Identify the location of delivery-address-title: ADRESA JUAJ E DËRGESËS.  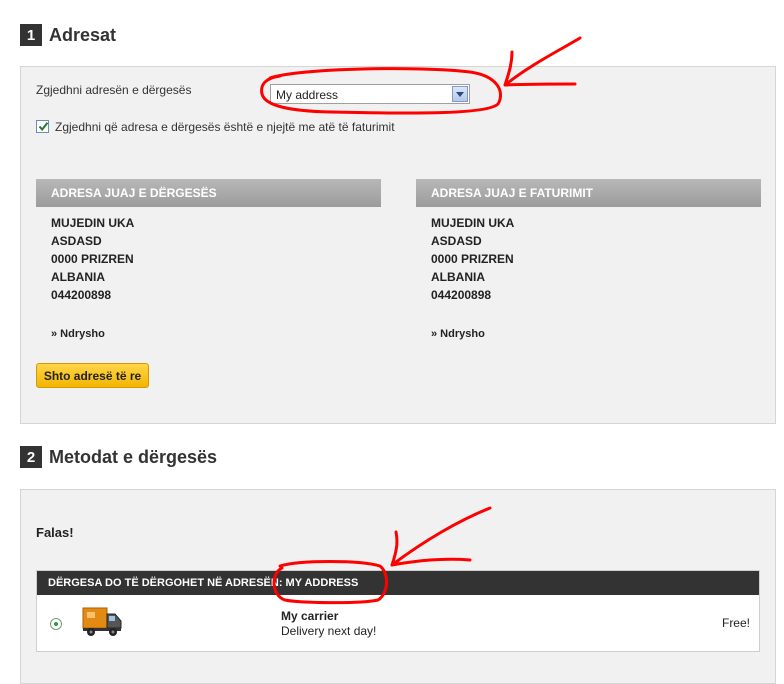
(208, 193).